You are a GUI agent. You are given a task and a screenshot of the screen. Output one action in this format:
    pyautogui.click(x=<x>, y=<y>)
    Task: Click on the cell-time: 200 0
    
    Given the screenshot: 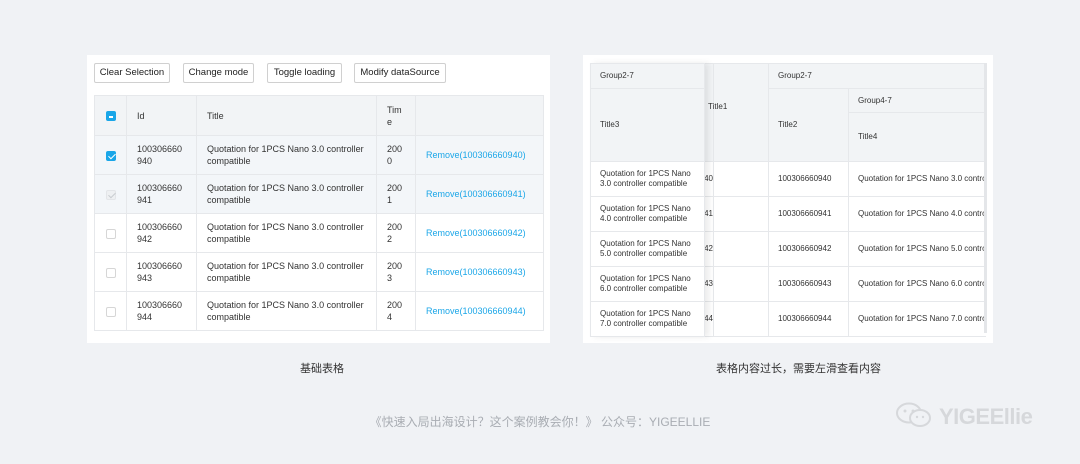 What is the action you would take?
    pyautogui.click(x=396, y=155)
    